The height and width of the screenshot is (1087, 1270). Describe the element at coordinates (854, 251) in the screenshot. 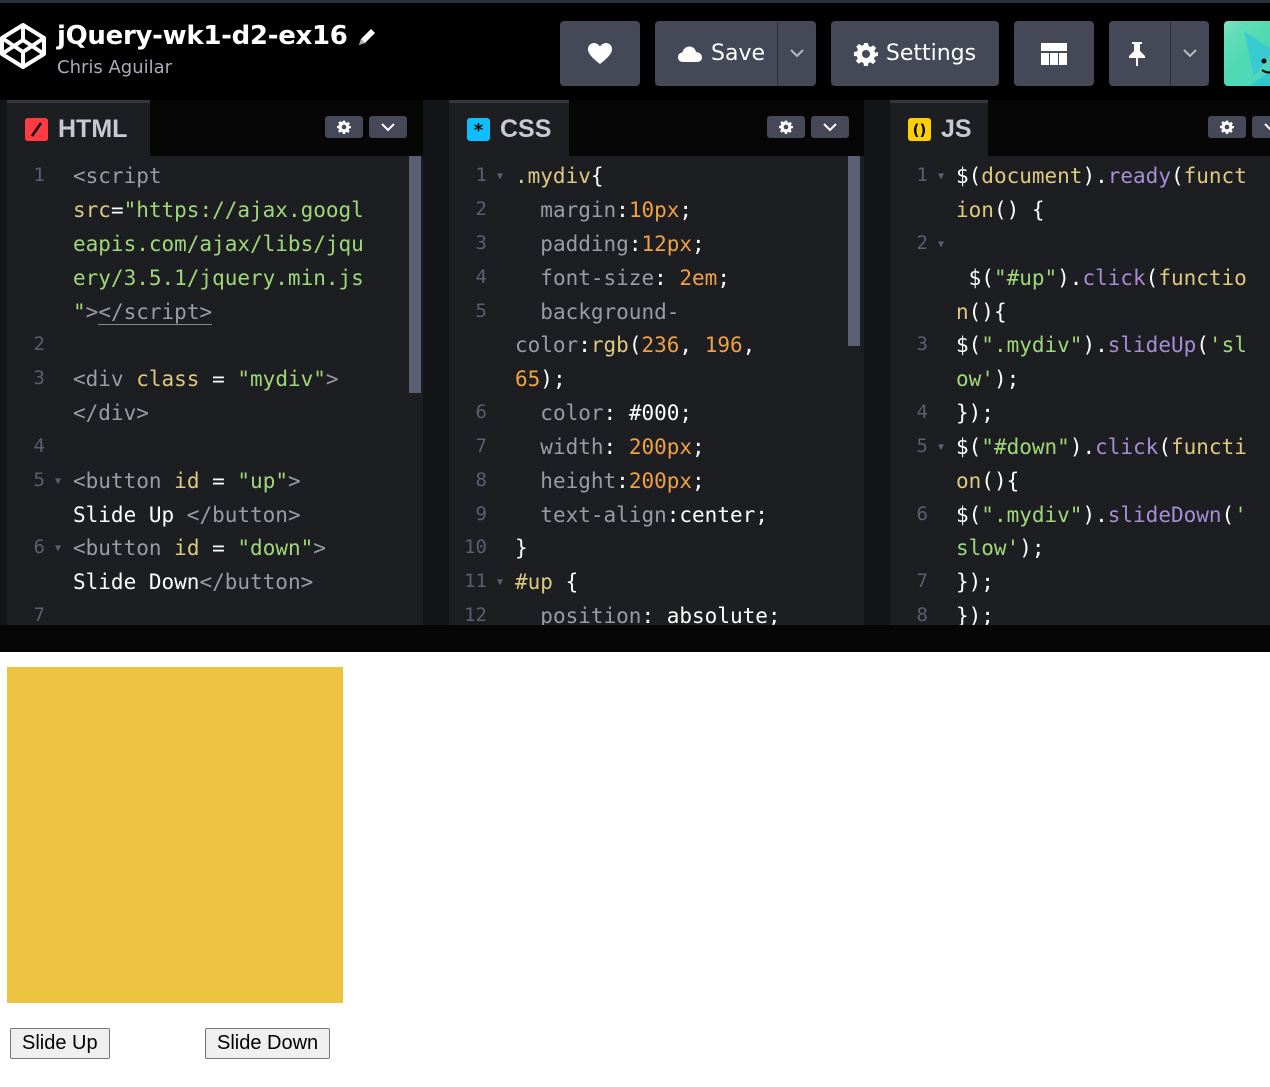

I see `css-scrollbar` at that location.